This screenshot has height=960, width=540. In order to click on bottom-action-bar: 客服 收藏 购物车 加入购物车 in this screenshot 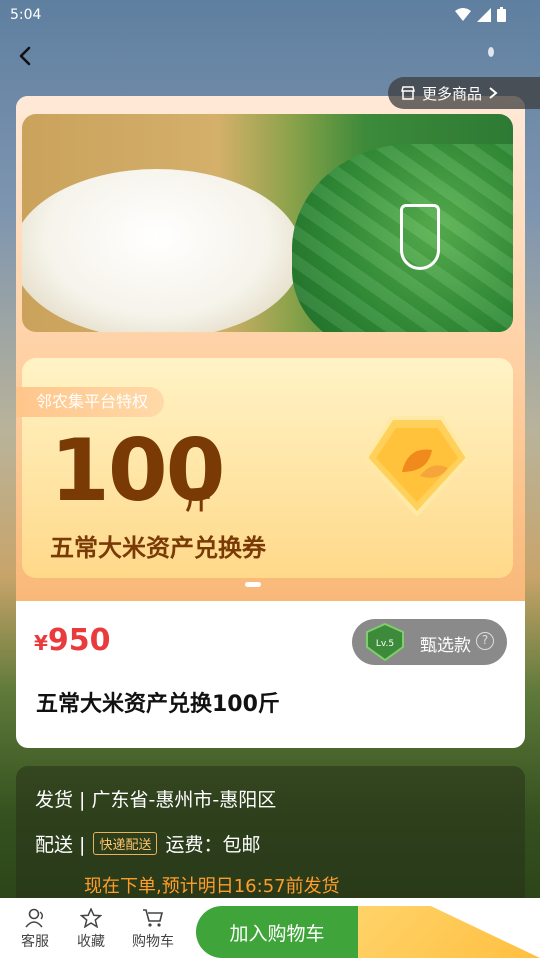, I will do `click(270, 929)`.